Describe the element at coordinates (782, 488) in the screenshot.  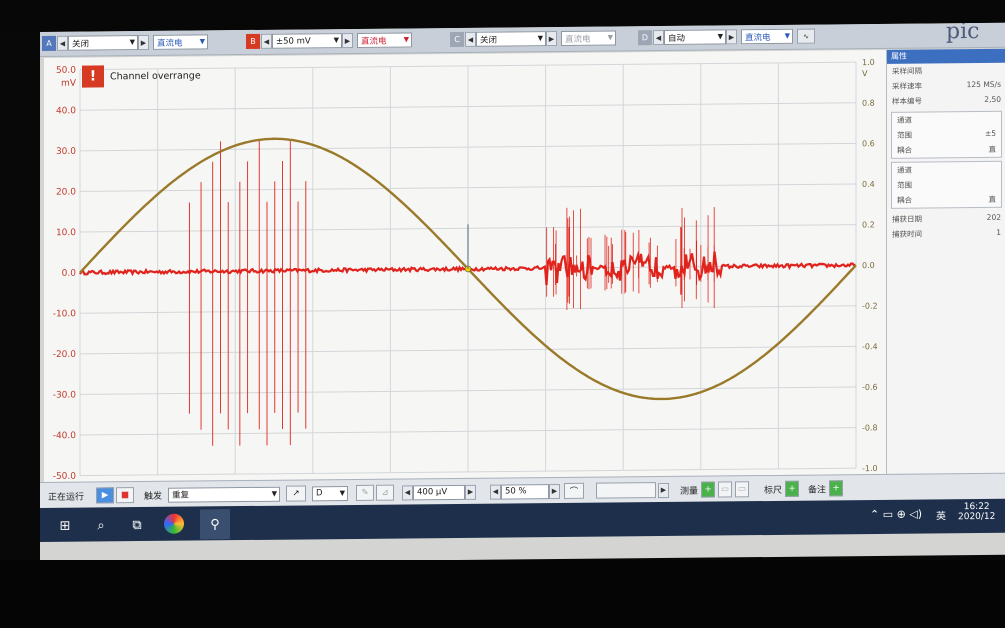
I see `ruler-wrap: 标尺 +` at that location.